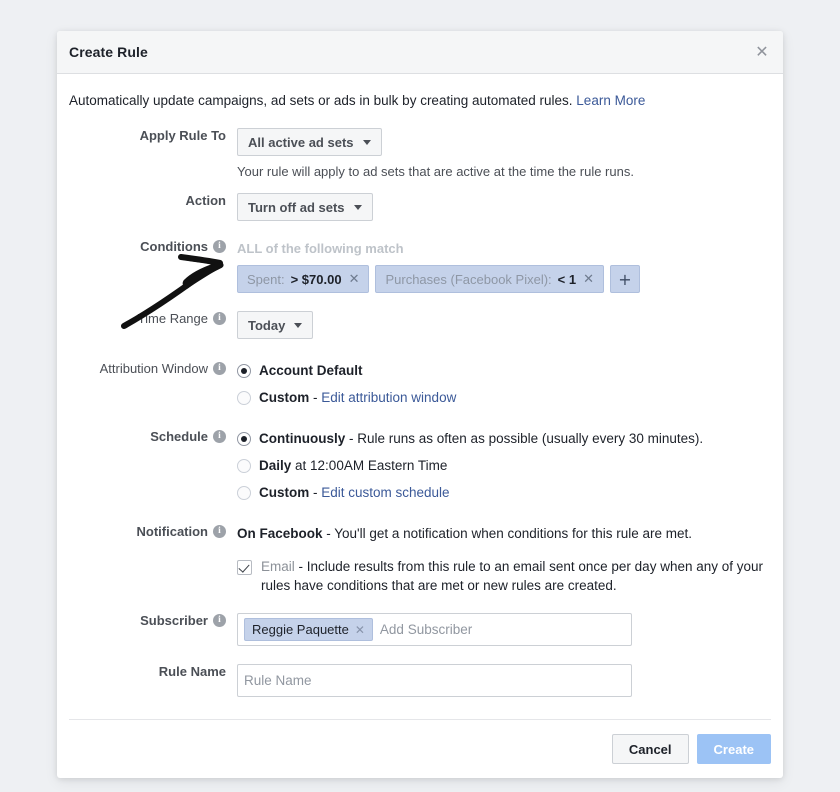  Describe the element at coordinates (302, 438) in the screenshot. I see `schedule-option-label: Continuously` at that location.